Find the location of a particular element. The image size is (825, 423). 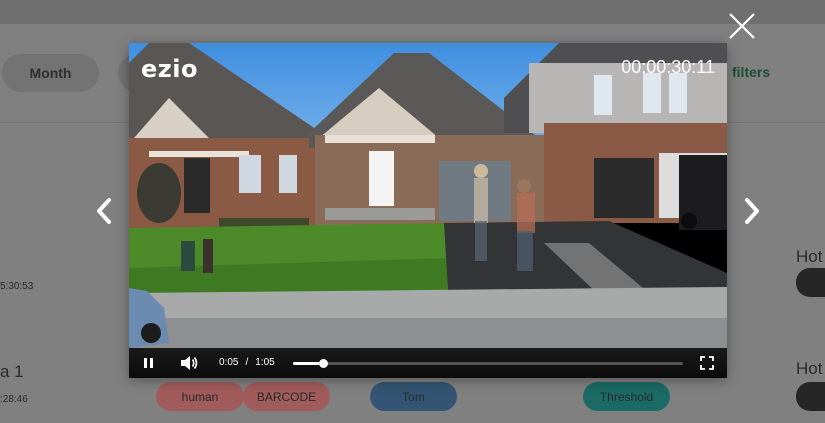

previous-button is located at coordinates (104, 211).